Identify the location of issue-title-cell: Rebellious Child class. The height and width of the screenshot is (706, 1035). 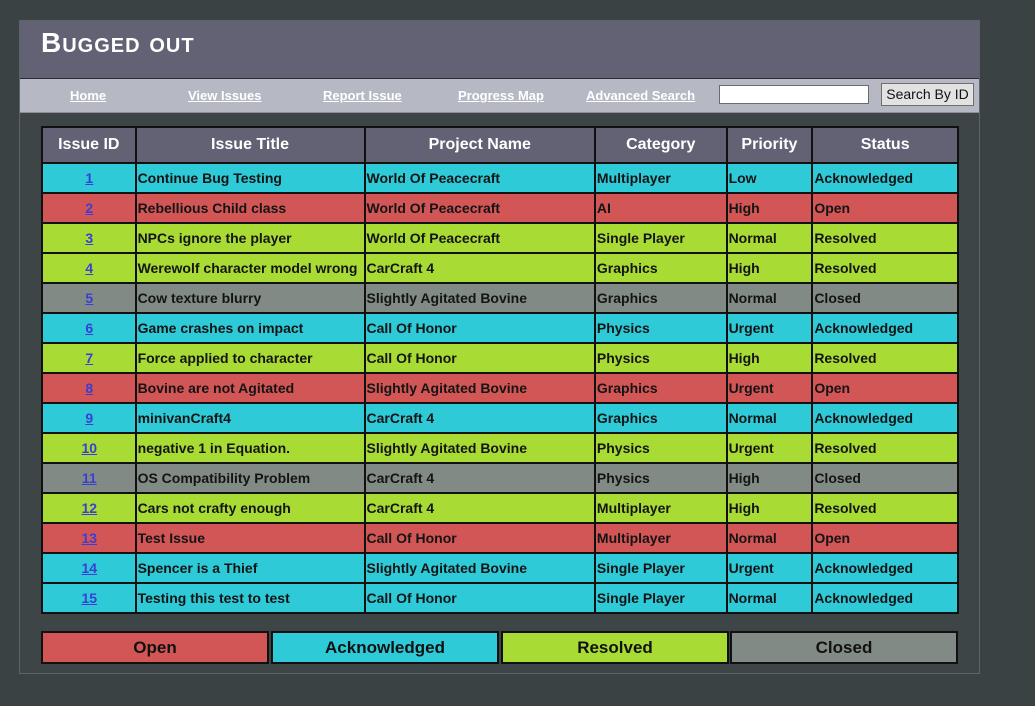
(250, 208).